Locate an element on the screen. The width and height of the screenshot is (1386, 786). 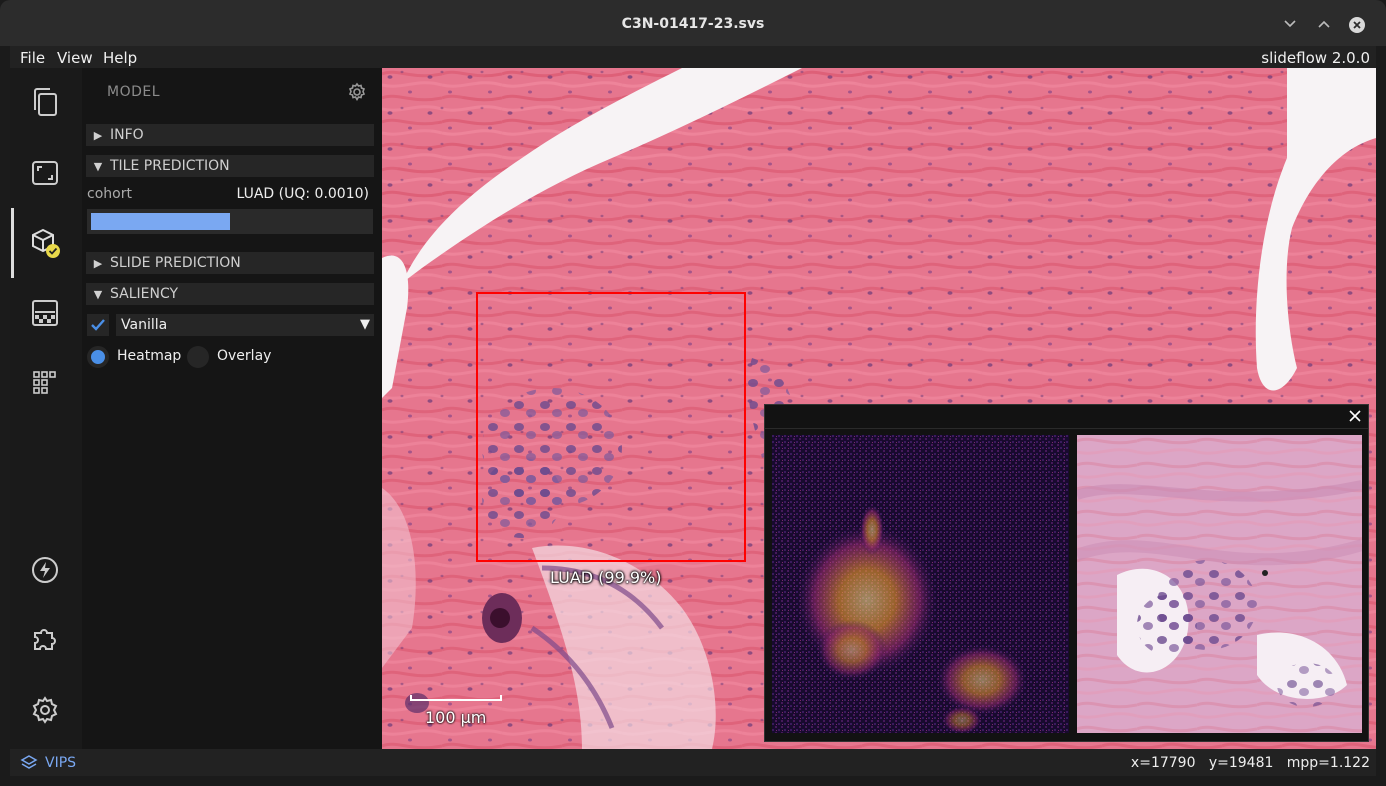
model-settings-button is located at coordinates (357, 94).